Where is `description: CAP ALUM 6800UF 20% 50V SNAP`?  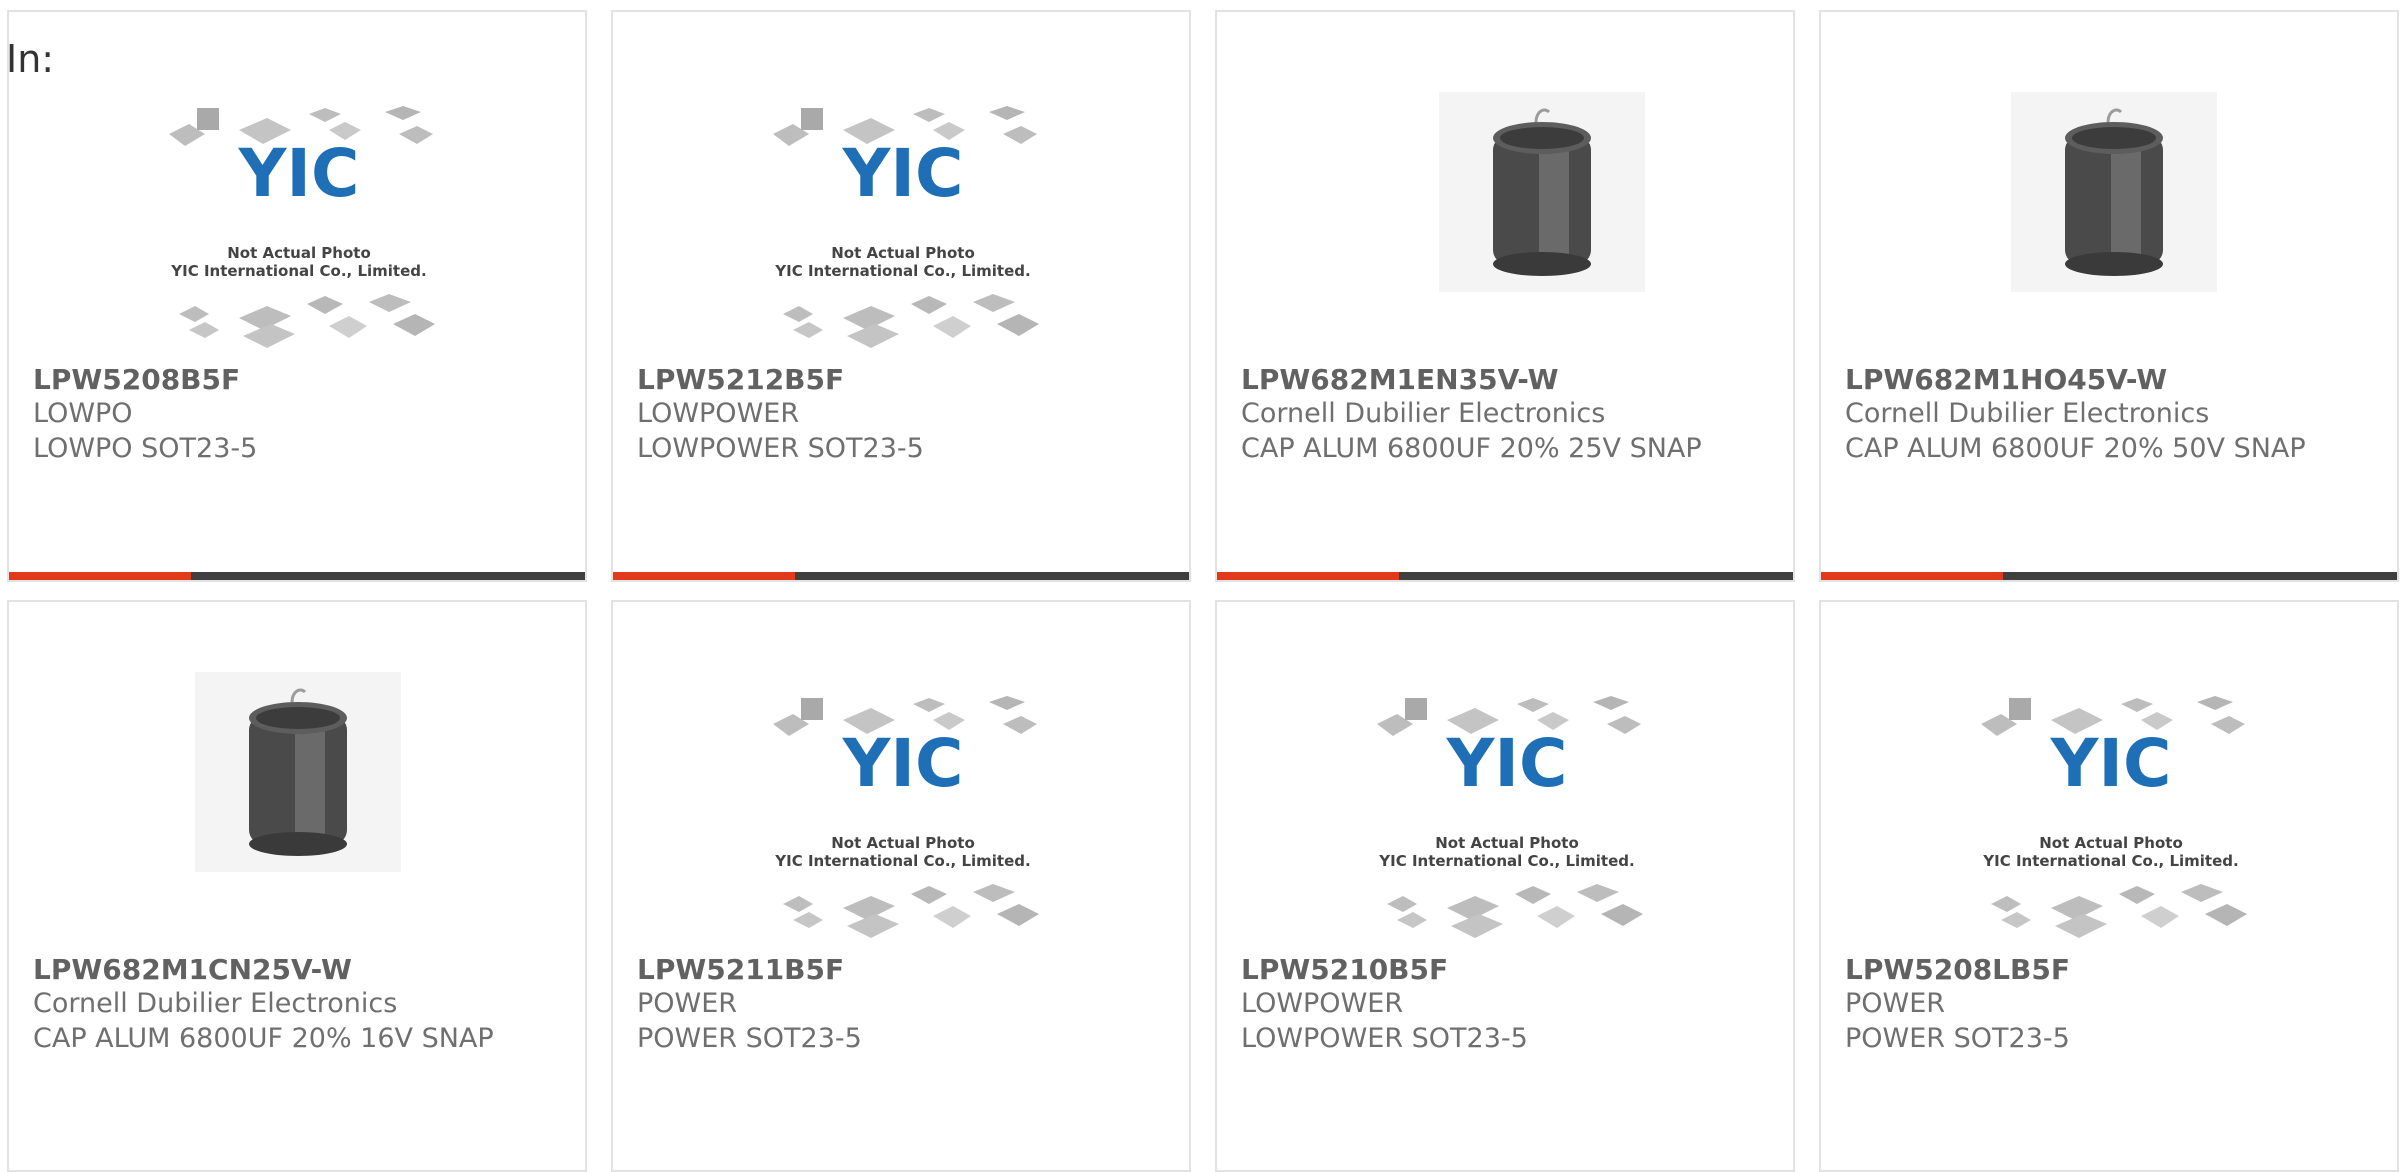 description: CAP ALUM 6800UF 20% 50V SNAP is located at coordinates (2075, 448).